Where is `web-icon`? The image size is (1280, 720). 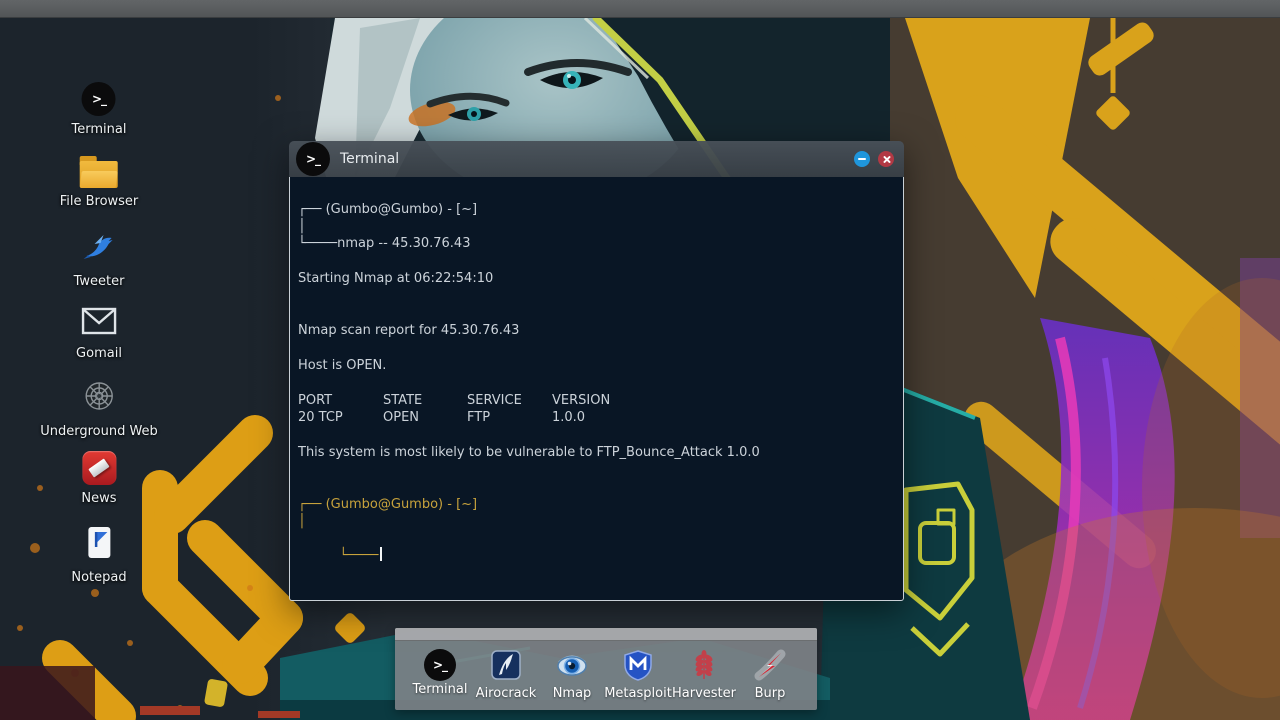
web-icon is located at coordinates (99, 398).